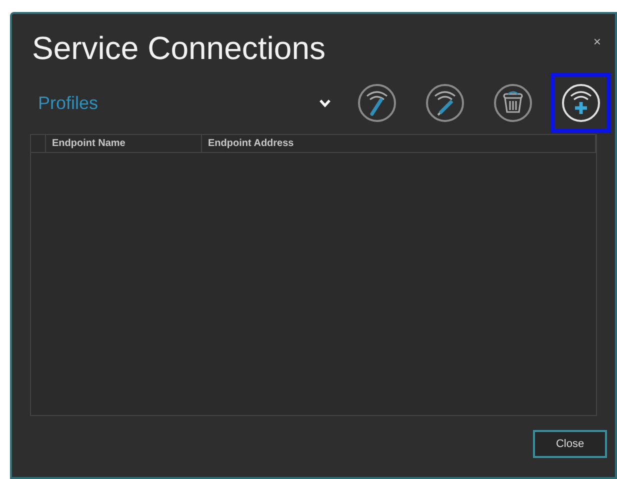 The image size is (617, 479). Describe the element at coordinates (399, 143) in the screenshot. I see `column-header: Endpoint Address` at that location.